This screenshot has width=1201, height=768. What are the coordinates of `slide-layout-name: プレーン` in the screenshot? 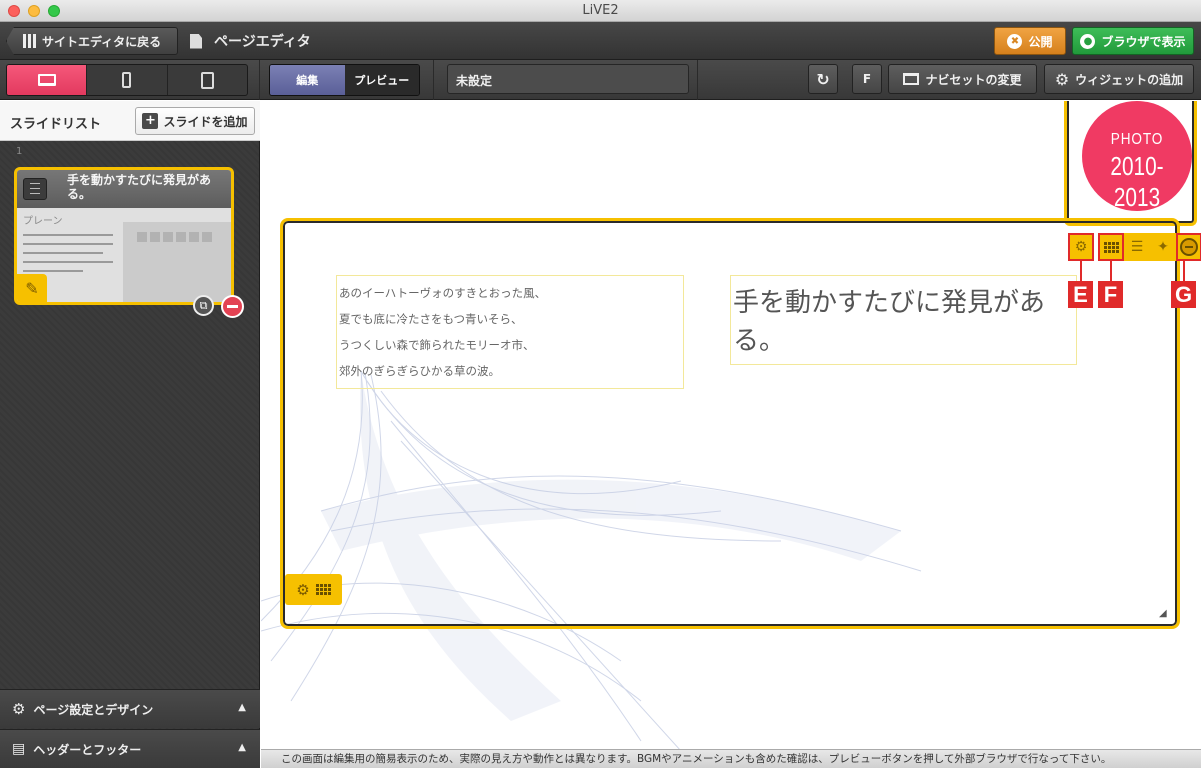 It's located at (43, 221).